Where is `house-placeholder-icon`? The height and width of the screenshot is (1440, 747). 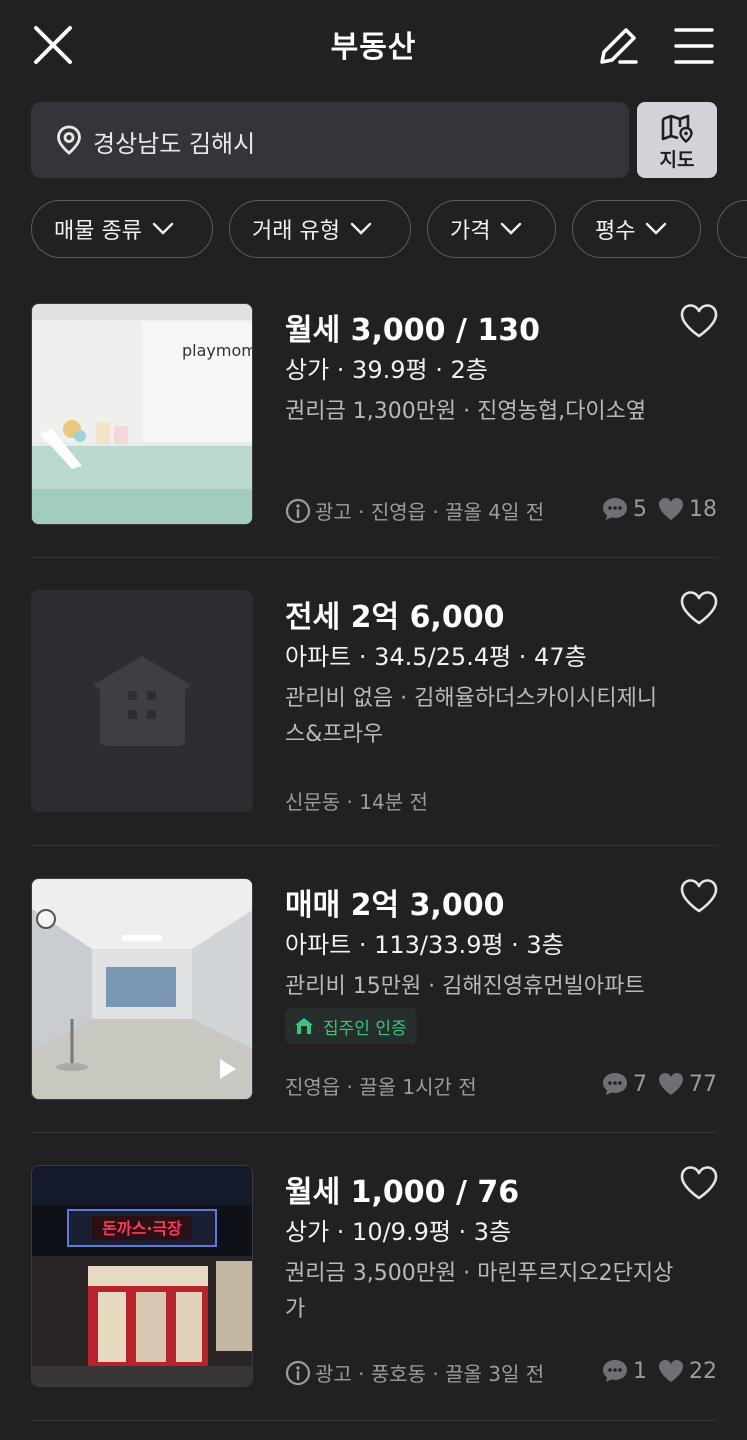 house-placeholder-icon is located at coordinates (142, 701).